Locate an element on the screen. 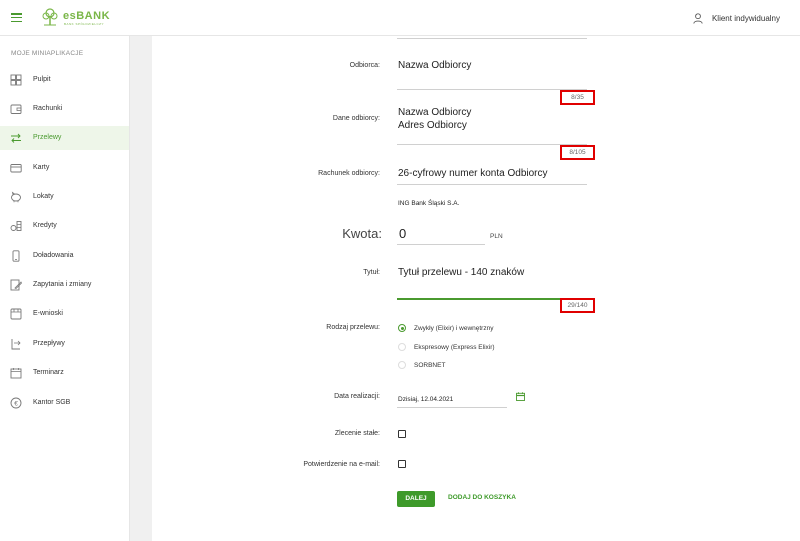  rodzaj-przelewu-label: Rodzaj przelewu: is located at coordinates (353, 327).